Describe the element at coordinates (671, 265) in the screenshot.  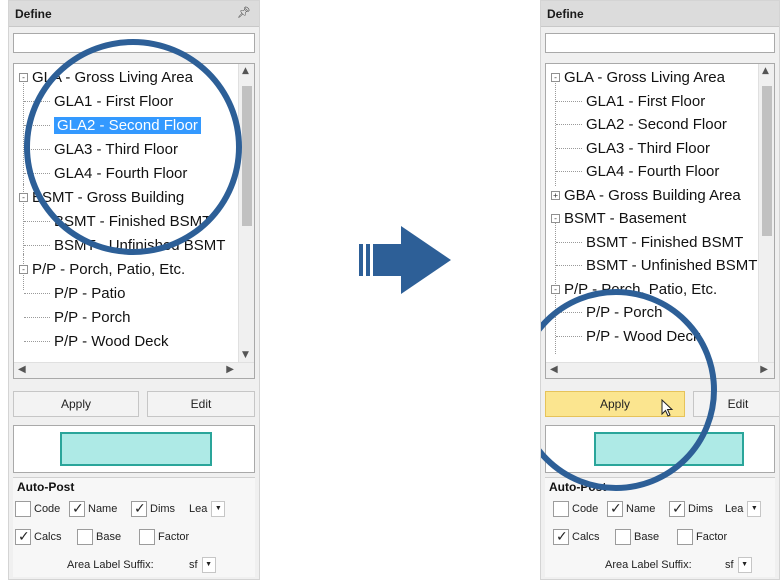
I see `tree-item: BSMT - Unfinished BSMT` at that location.